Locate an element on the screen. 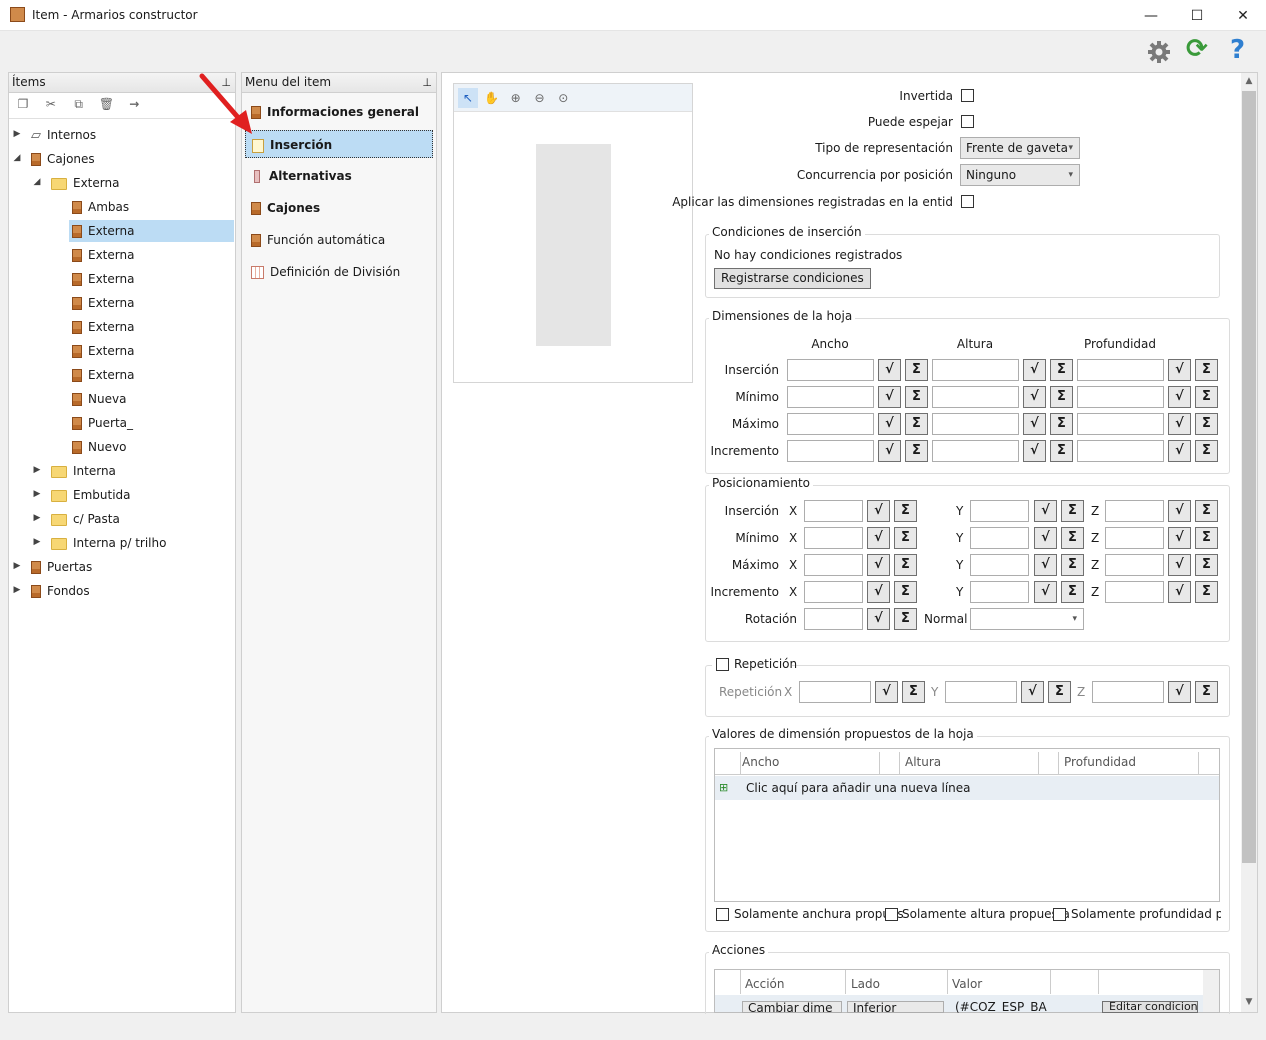  puede-espejar-checkbox is located at coordinates (967, 121).